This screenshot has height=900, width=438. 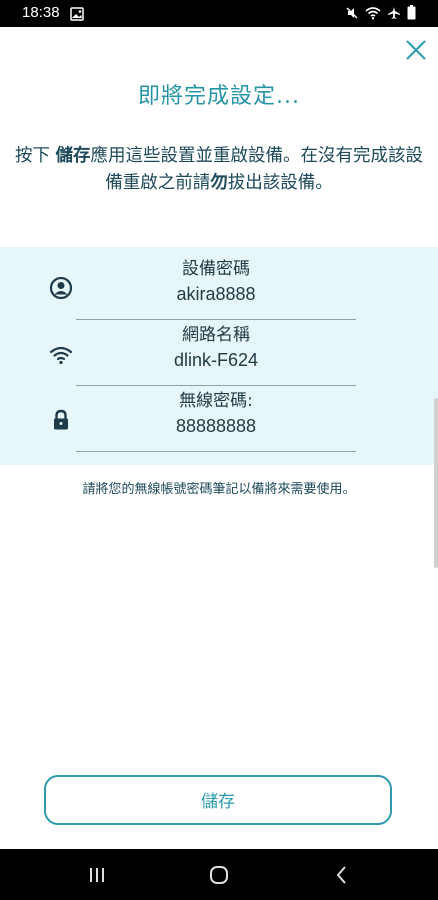 I want to click on scrollbar, so click(x=436, y=483).